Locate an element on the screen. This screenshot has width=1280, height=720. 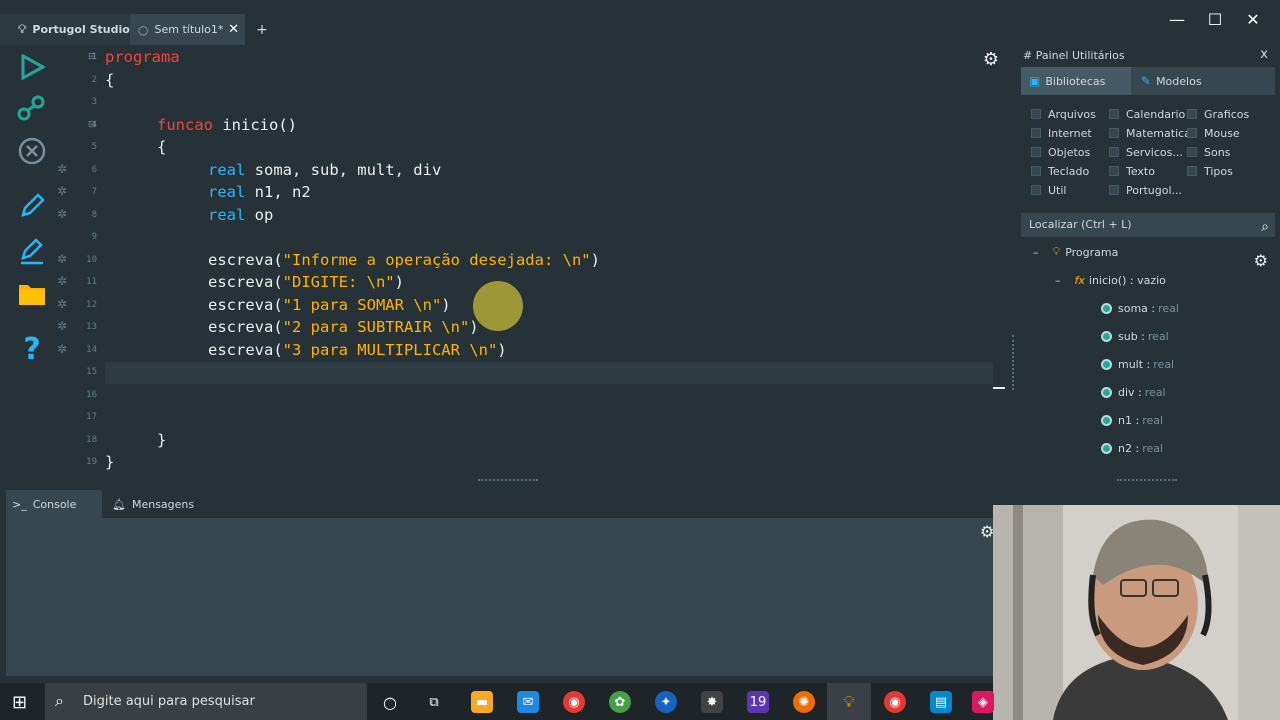
mail-icon: ✉ is located at coordinates (528, 702).